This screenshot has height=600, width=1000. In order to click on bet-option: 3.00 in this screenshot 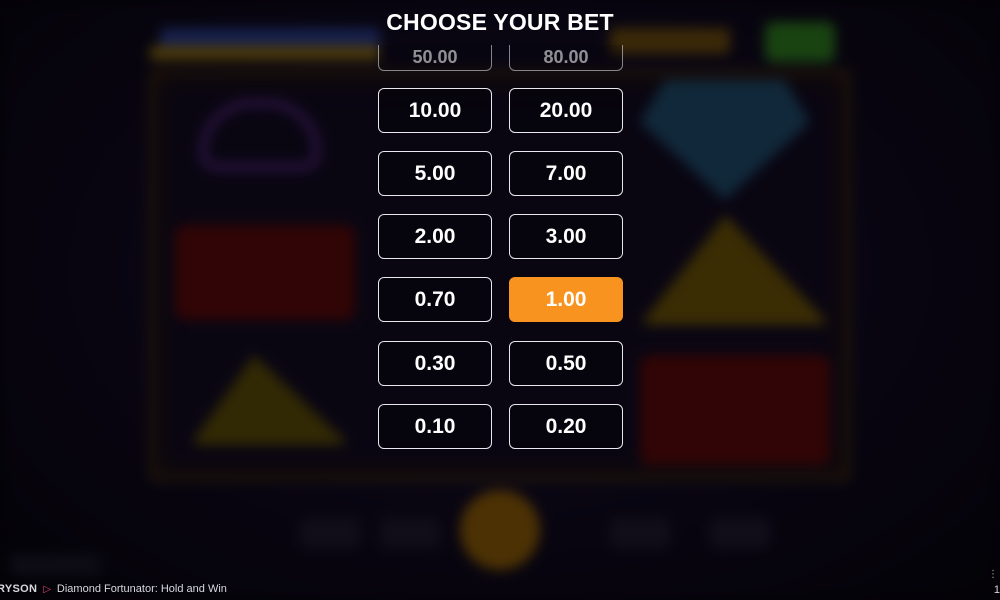, I will do `click(566, 236)`.